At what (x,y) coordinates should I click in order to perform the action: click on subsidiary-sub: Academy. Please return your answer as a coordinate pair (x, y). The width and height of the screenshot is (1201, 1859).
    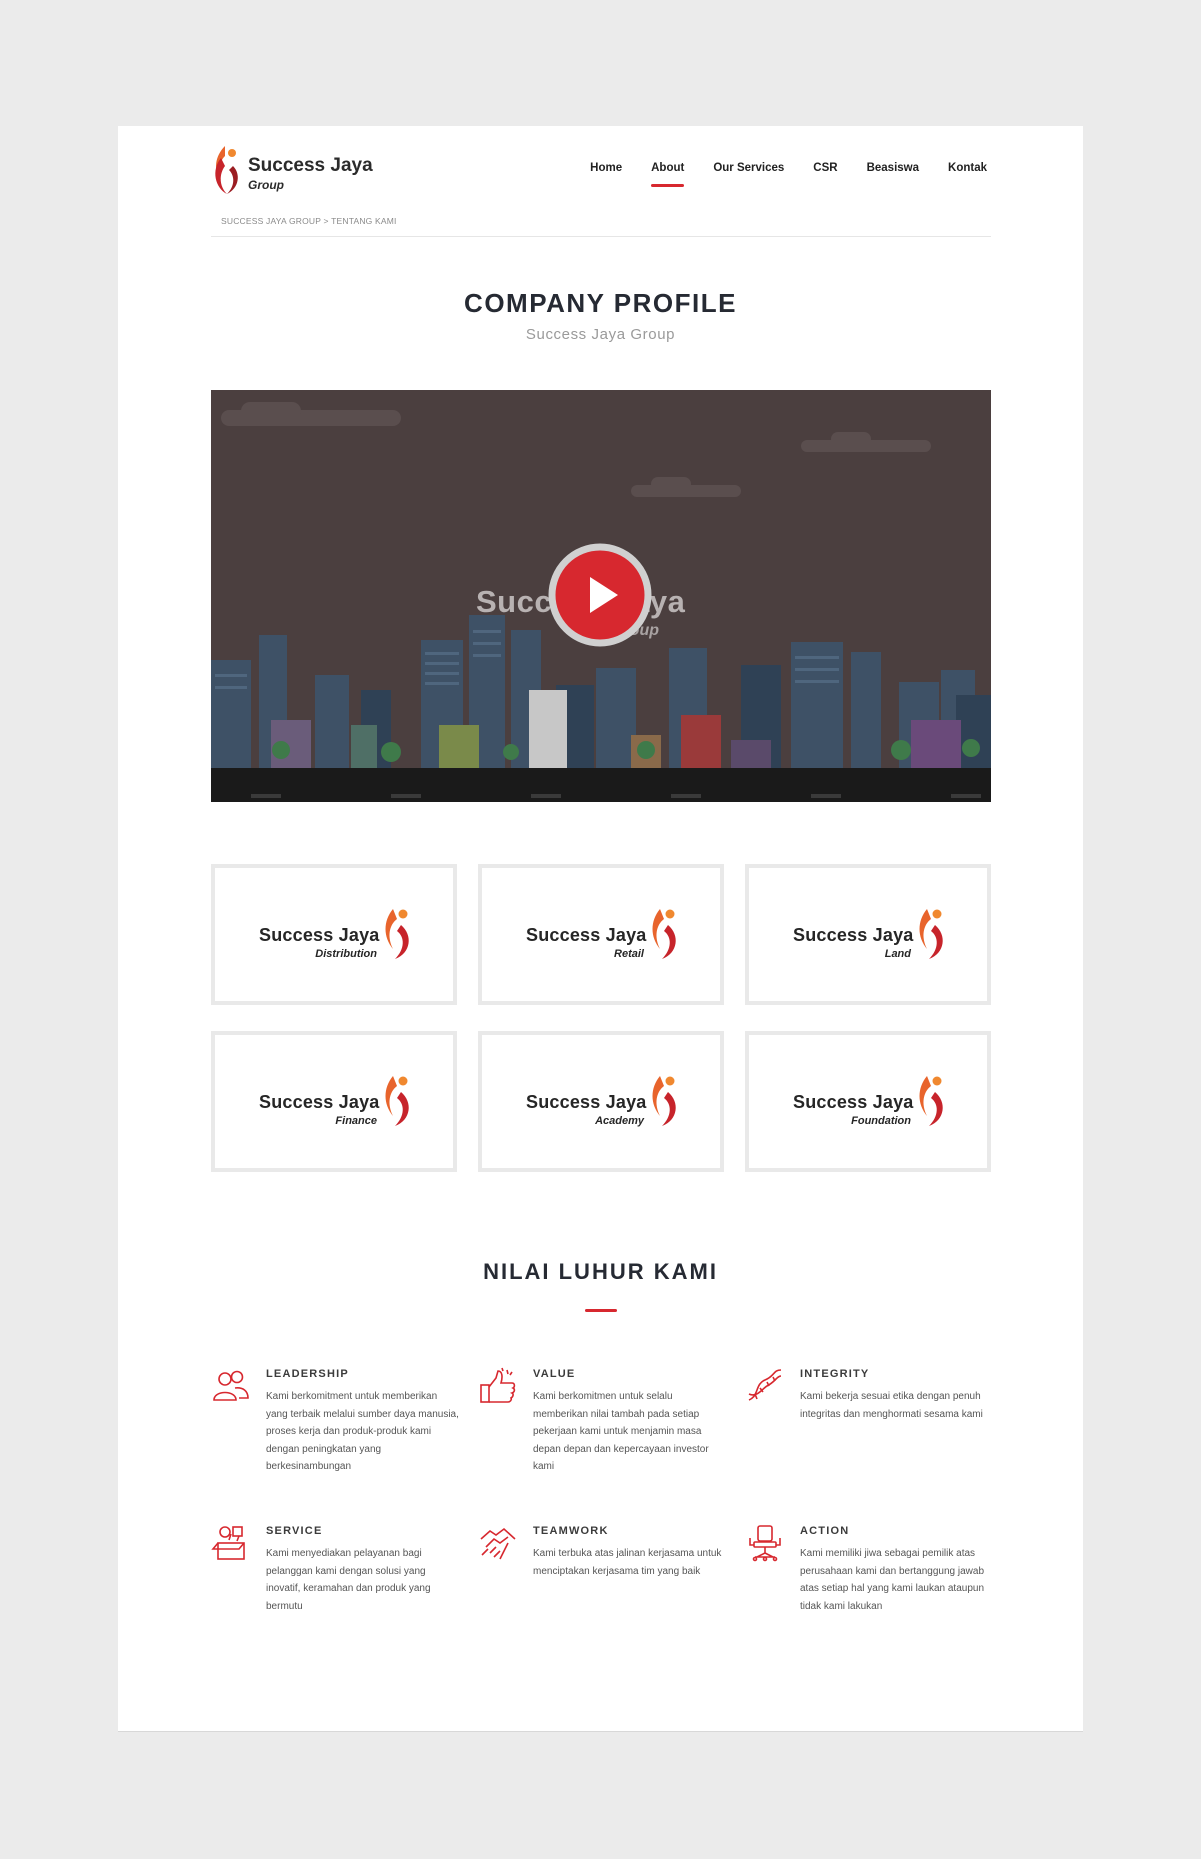
    Looking at the image, I should click on (619, 1121).